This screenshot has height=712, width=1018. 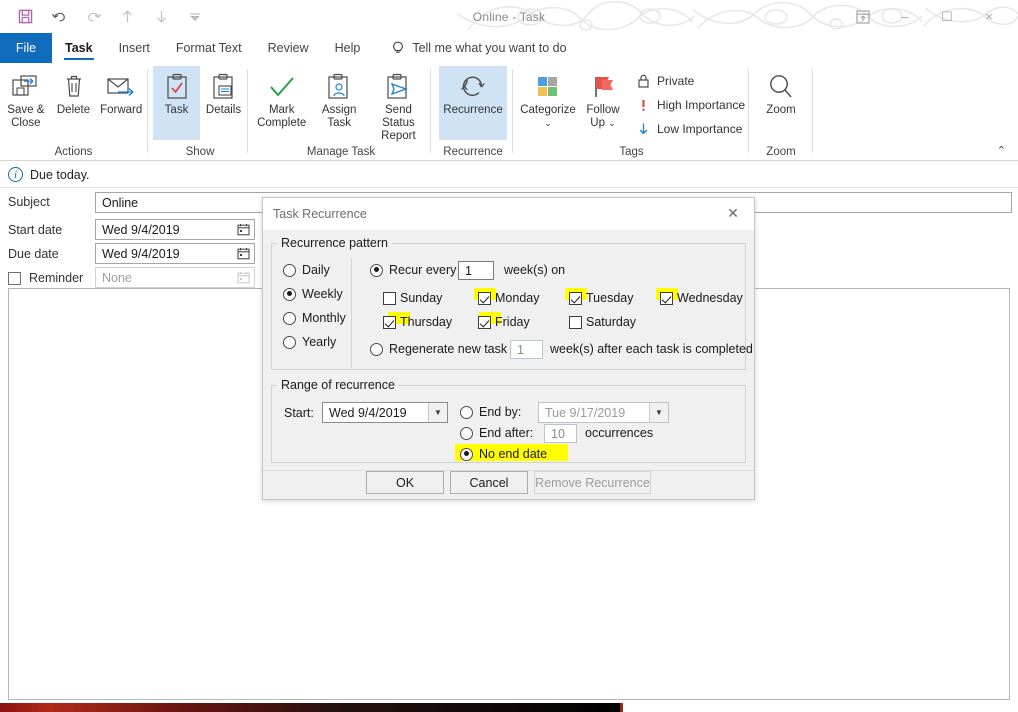 What do you see at coordinates (689, 81) in the screenshot?
I see `private-button: Private` at bounding box center [689, 81].